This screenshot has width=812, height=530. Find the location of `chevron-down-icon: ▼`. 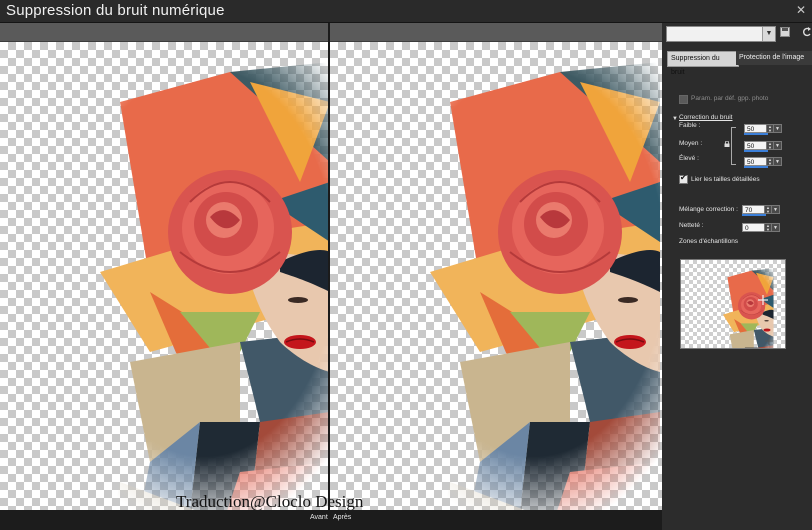

chevron-down-icon: ▼ is located at coordinates (768, 34).